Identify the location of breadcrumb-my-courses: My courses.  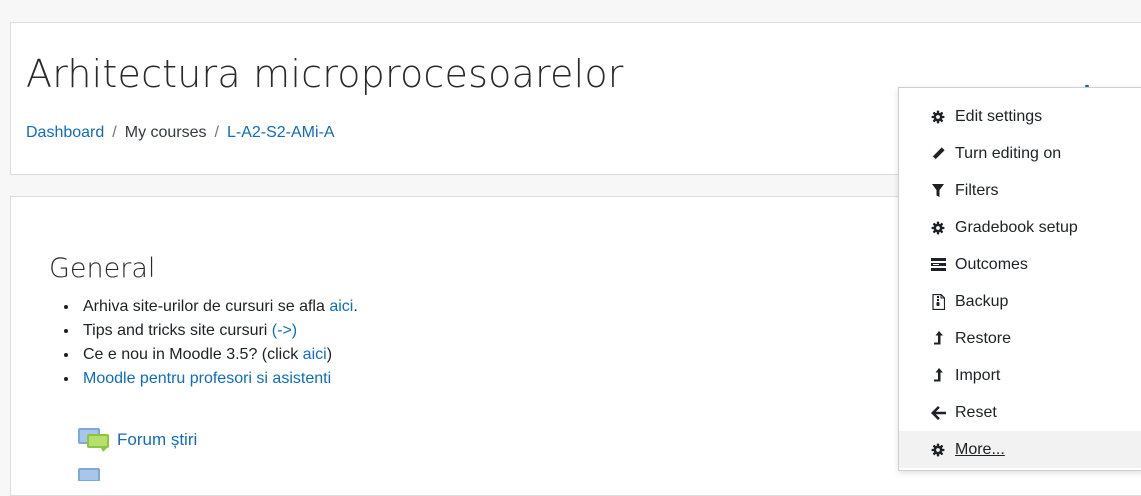
(165, 132).